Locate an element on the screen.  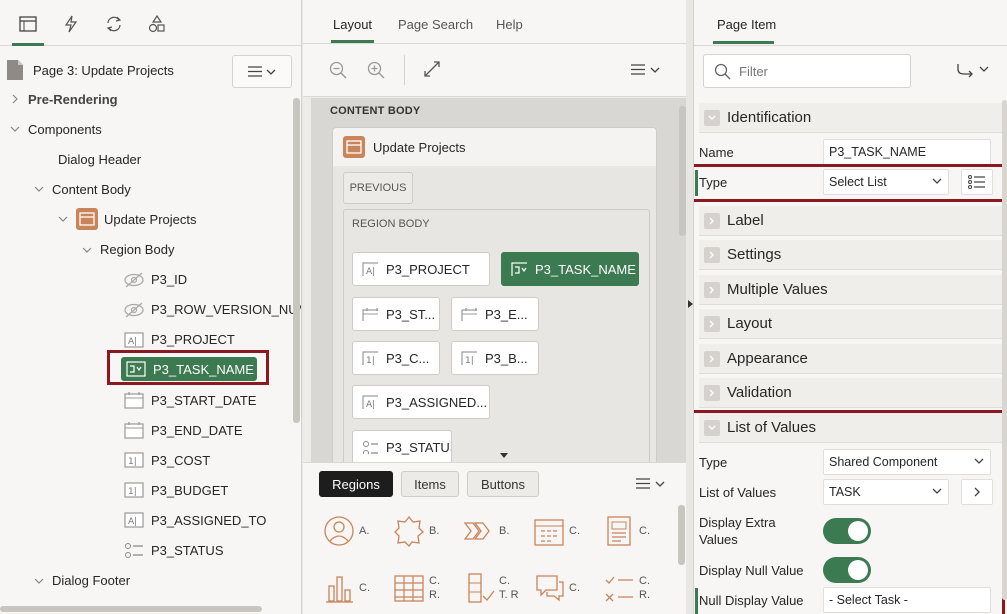
chevron-right-icon is located at coordinates (15, 99).